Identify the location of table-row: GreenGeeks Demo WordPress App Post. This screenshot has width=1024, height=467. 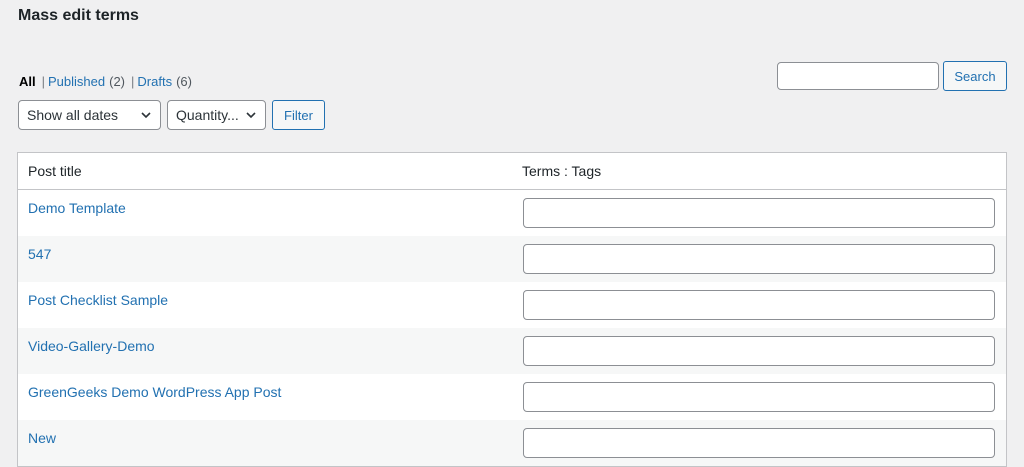
(512, 397).